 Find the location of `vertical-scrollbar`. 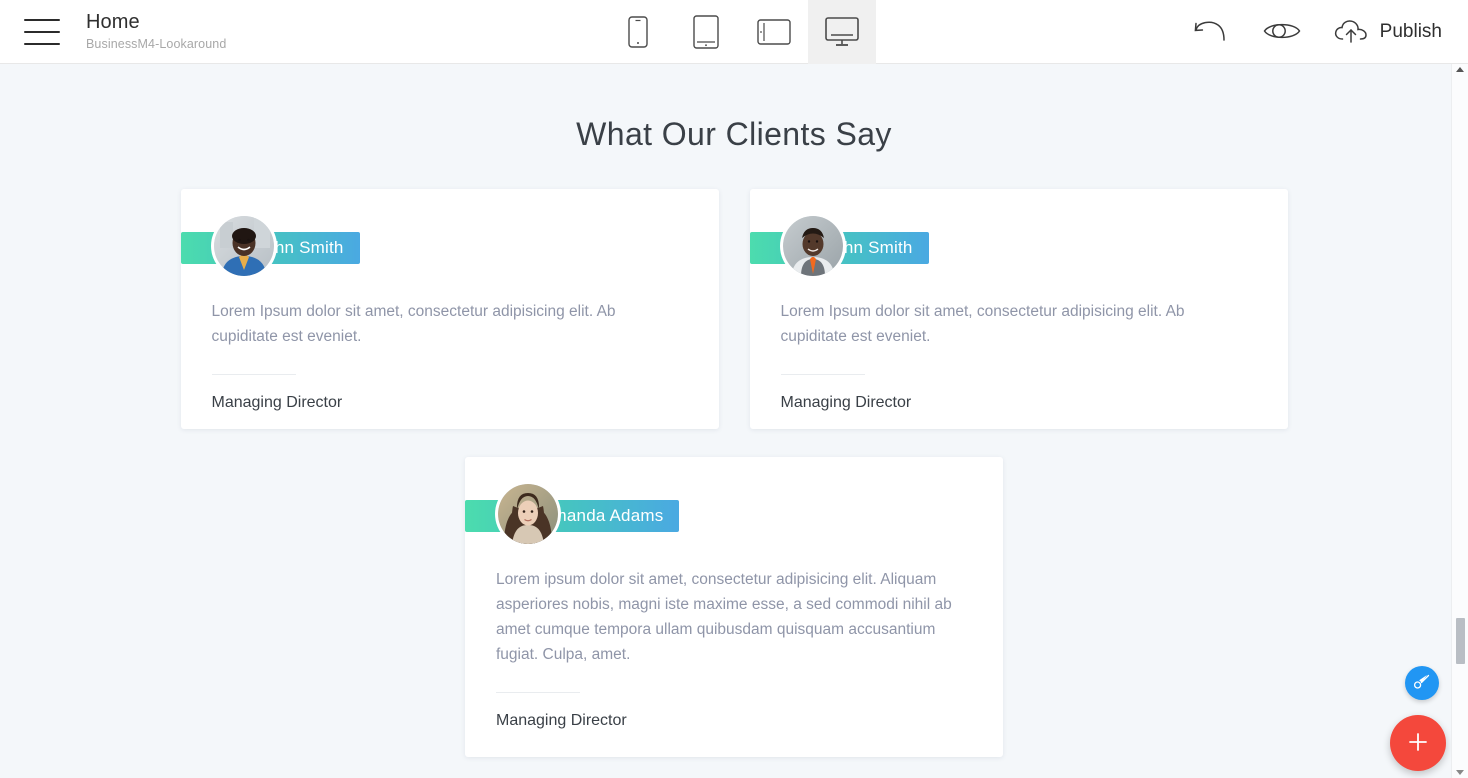

vertical-scrollbar is located at coordinates (1459, 421).